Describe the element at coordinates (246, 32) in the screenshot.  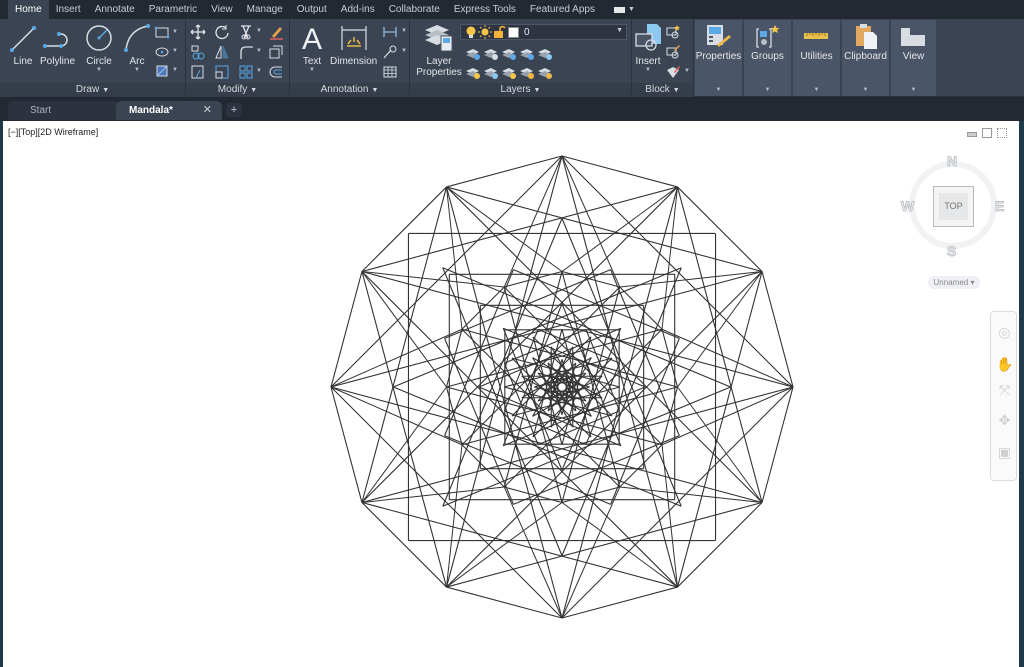
I see `trim-icon` at that location.